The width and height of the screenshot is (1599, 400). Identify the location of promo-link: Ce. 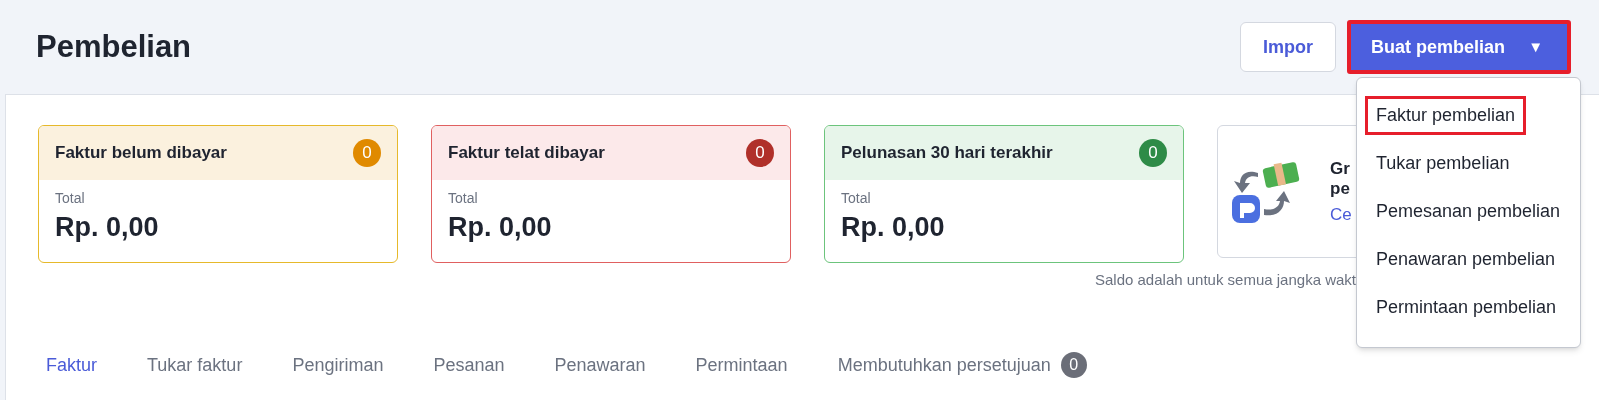
(1341, 214).